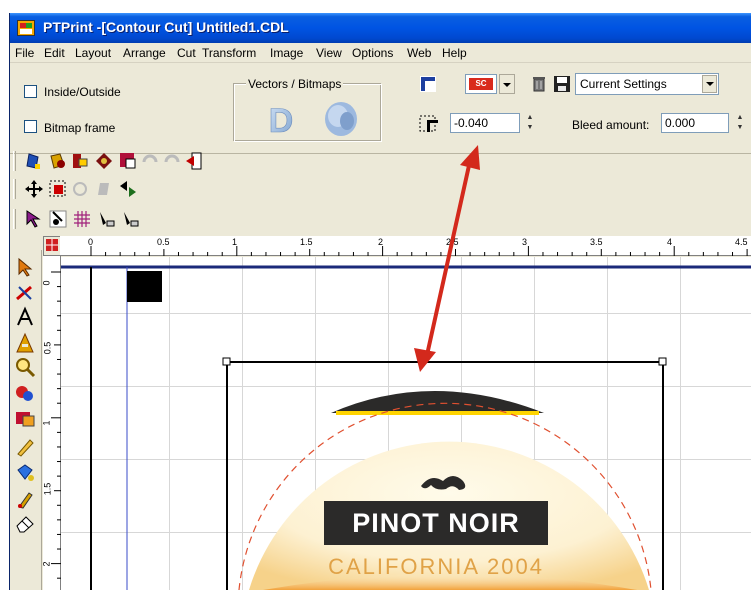  Describe the element at coordinates (93, 53) in the screenshot. I see `menu-layout: Layout` at that location.